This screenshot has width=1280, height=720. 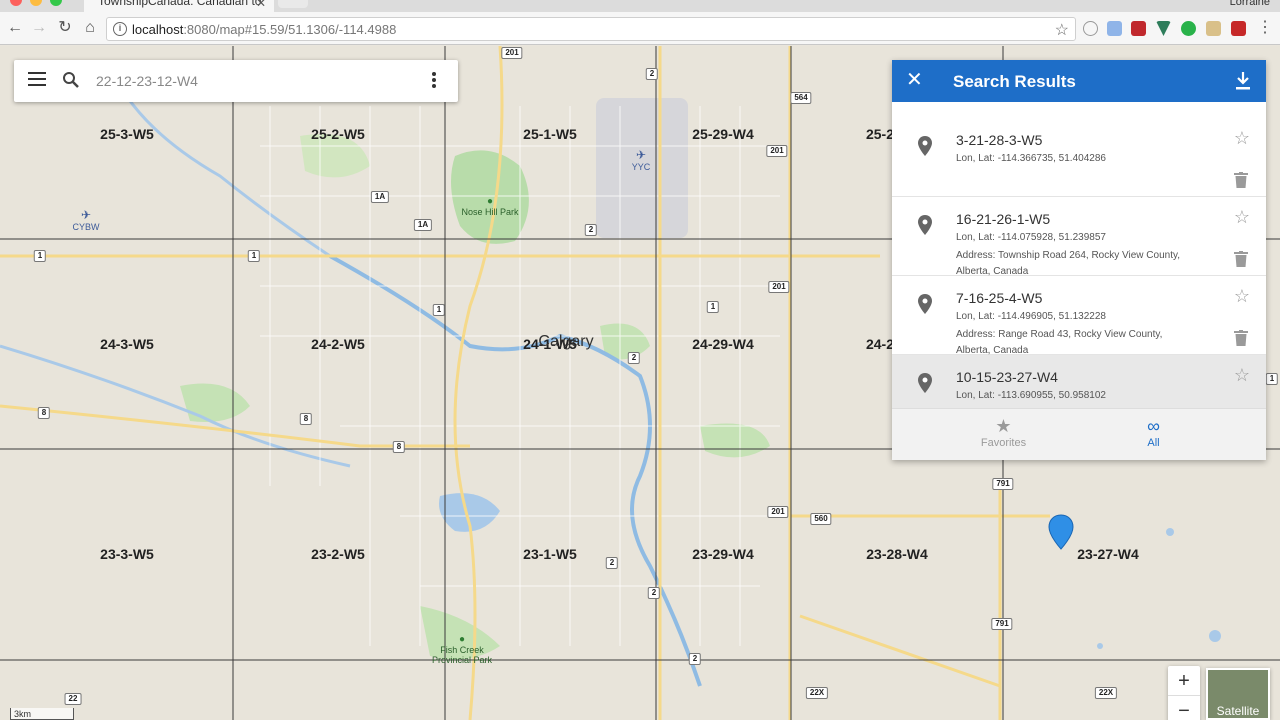 I want to click on minimize-window-icon, so click(x=36, y=3).